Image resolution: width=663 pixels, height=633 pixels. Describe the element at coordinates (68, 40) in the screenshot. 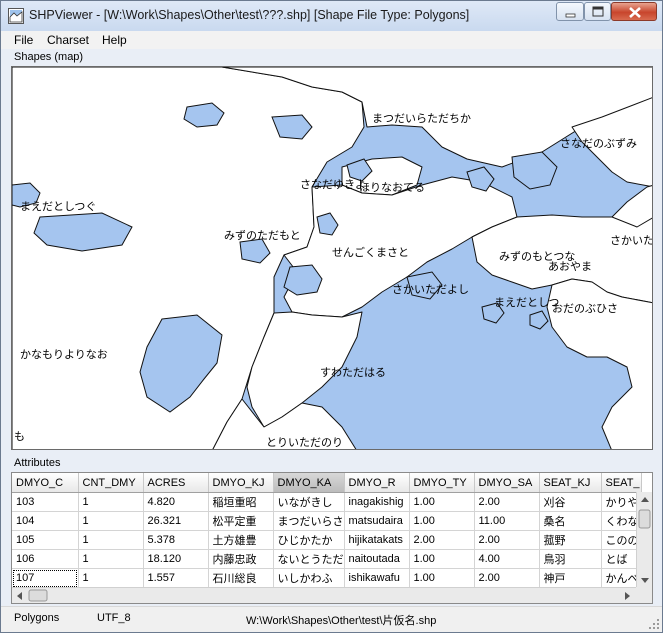

I see `menu-charset: Charset` at that location.